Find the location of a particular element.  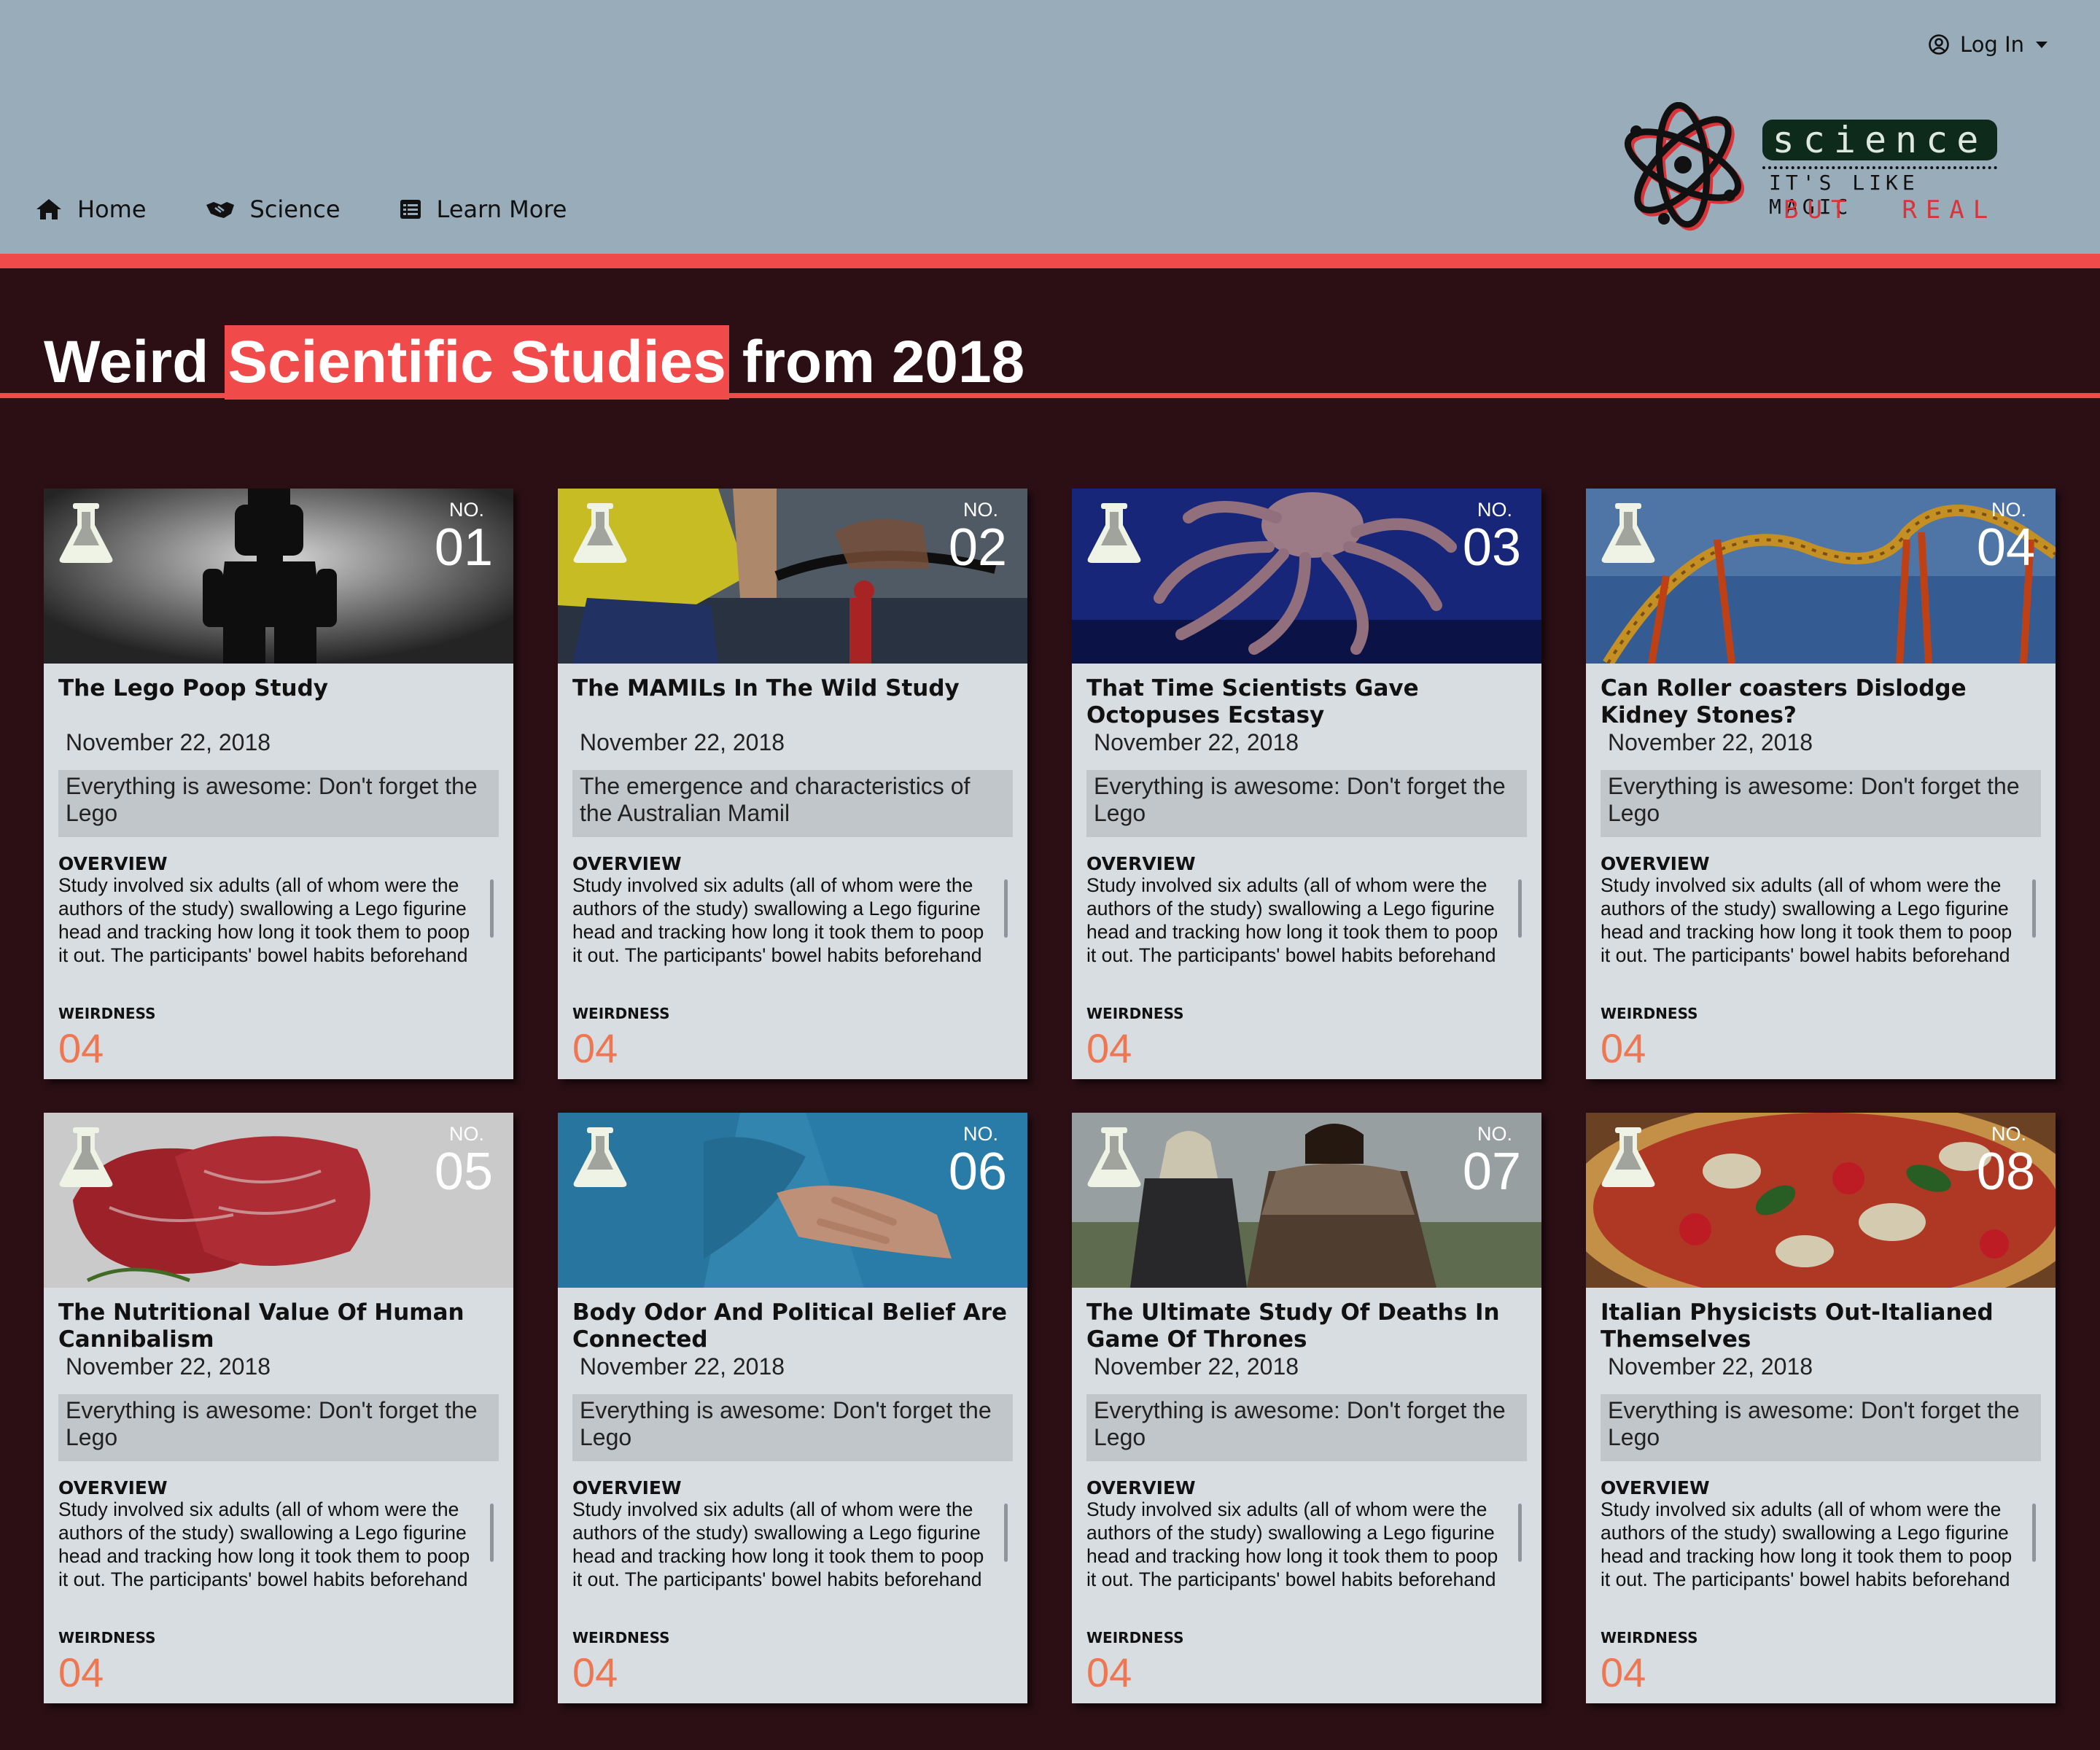

card-number: 04 is located at coordinates (2005, 547).